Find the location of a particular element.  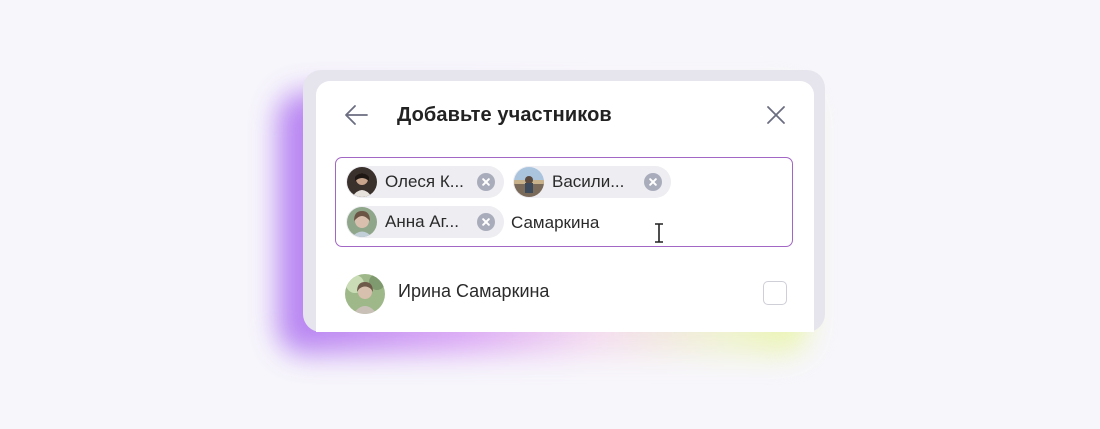

close-button is located at coordinates (776, 115).